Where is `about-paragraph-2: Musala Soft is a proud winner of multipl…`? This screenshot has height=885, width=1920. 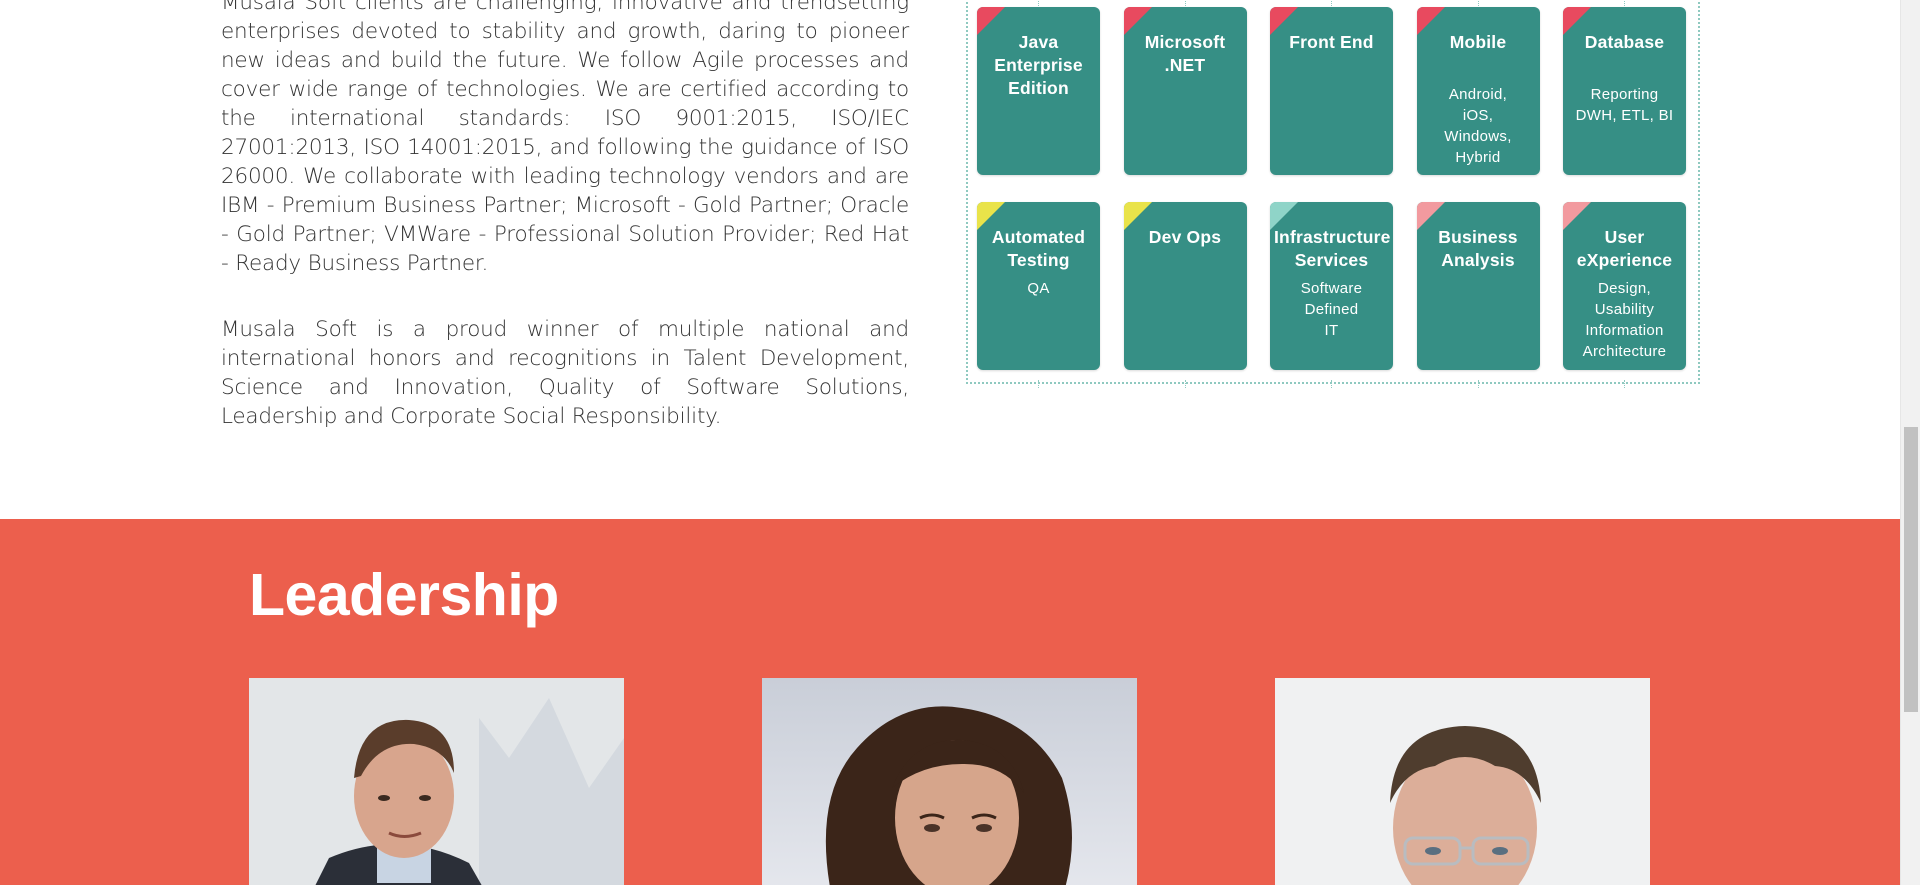 about-paragraph-2: Musala Soft is a proud winner of multipl… is located at coordinates (565, 373).